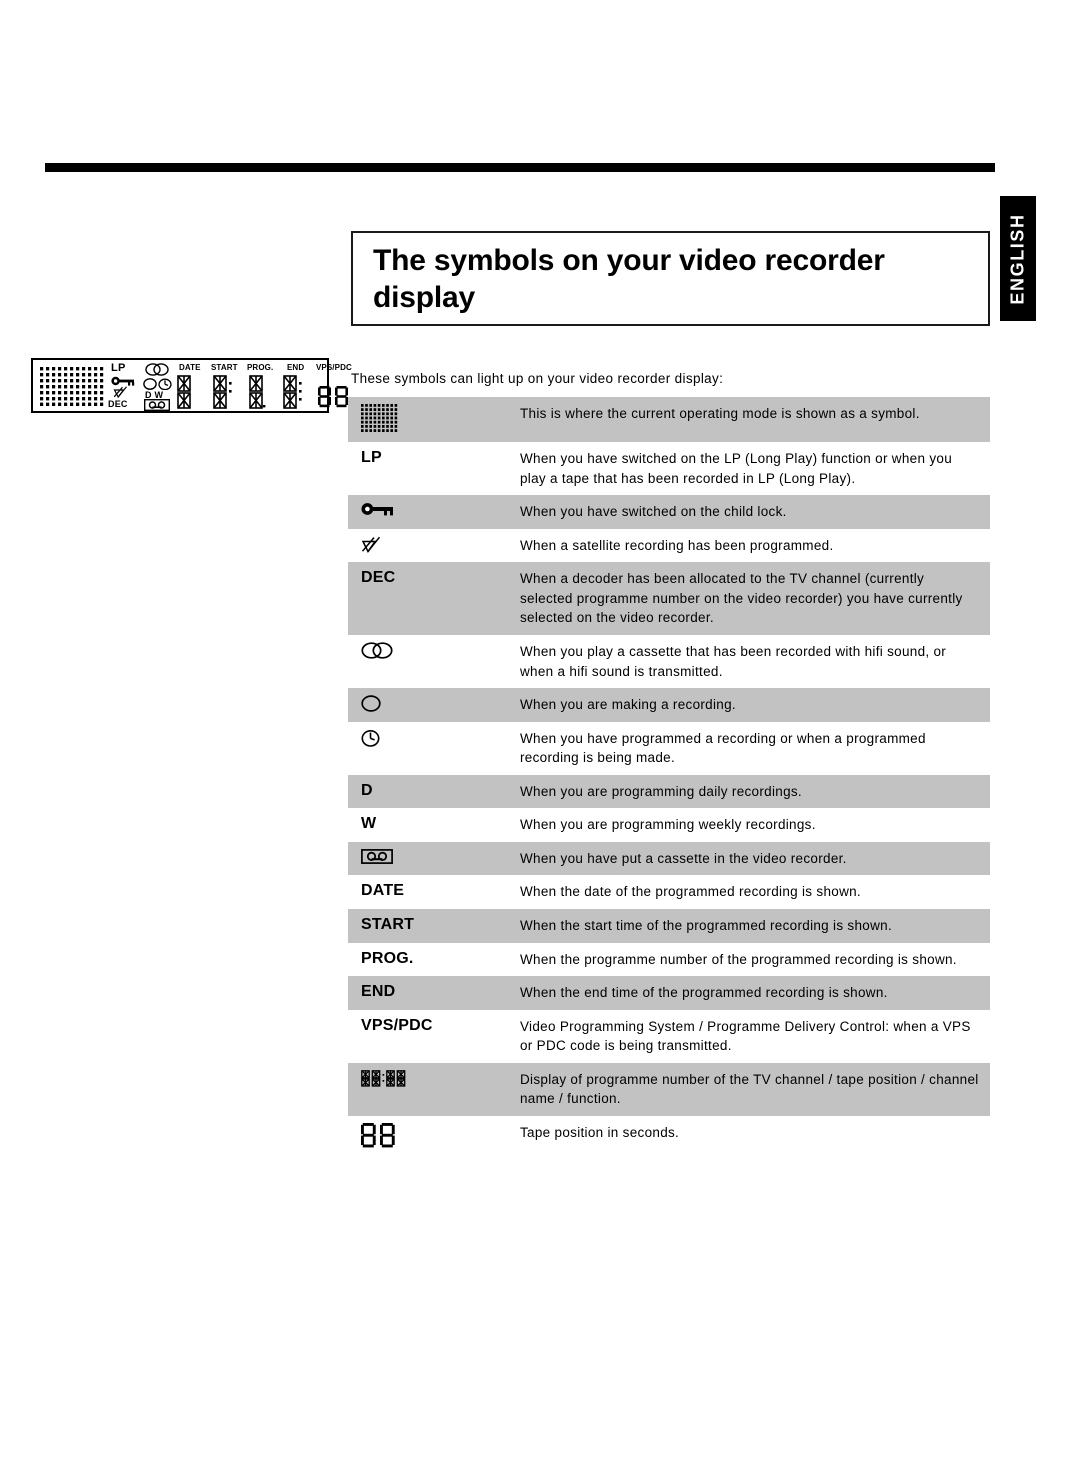 The height and width of the screenshot is (1473, 1080). What do you see at coordinates (367, 790) in the screenshot?
I see `symbol-label: D` at bounding box center [367, 790].